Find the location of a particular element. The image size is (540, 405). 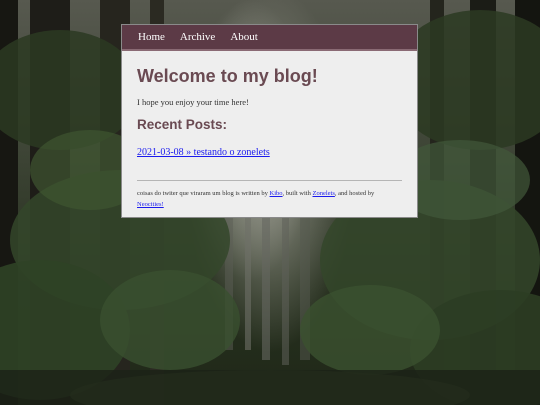

intro-text: I hope you enjoy your time here! is located at coordinates (193, 102).